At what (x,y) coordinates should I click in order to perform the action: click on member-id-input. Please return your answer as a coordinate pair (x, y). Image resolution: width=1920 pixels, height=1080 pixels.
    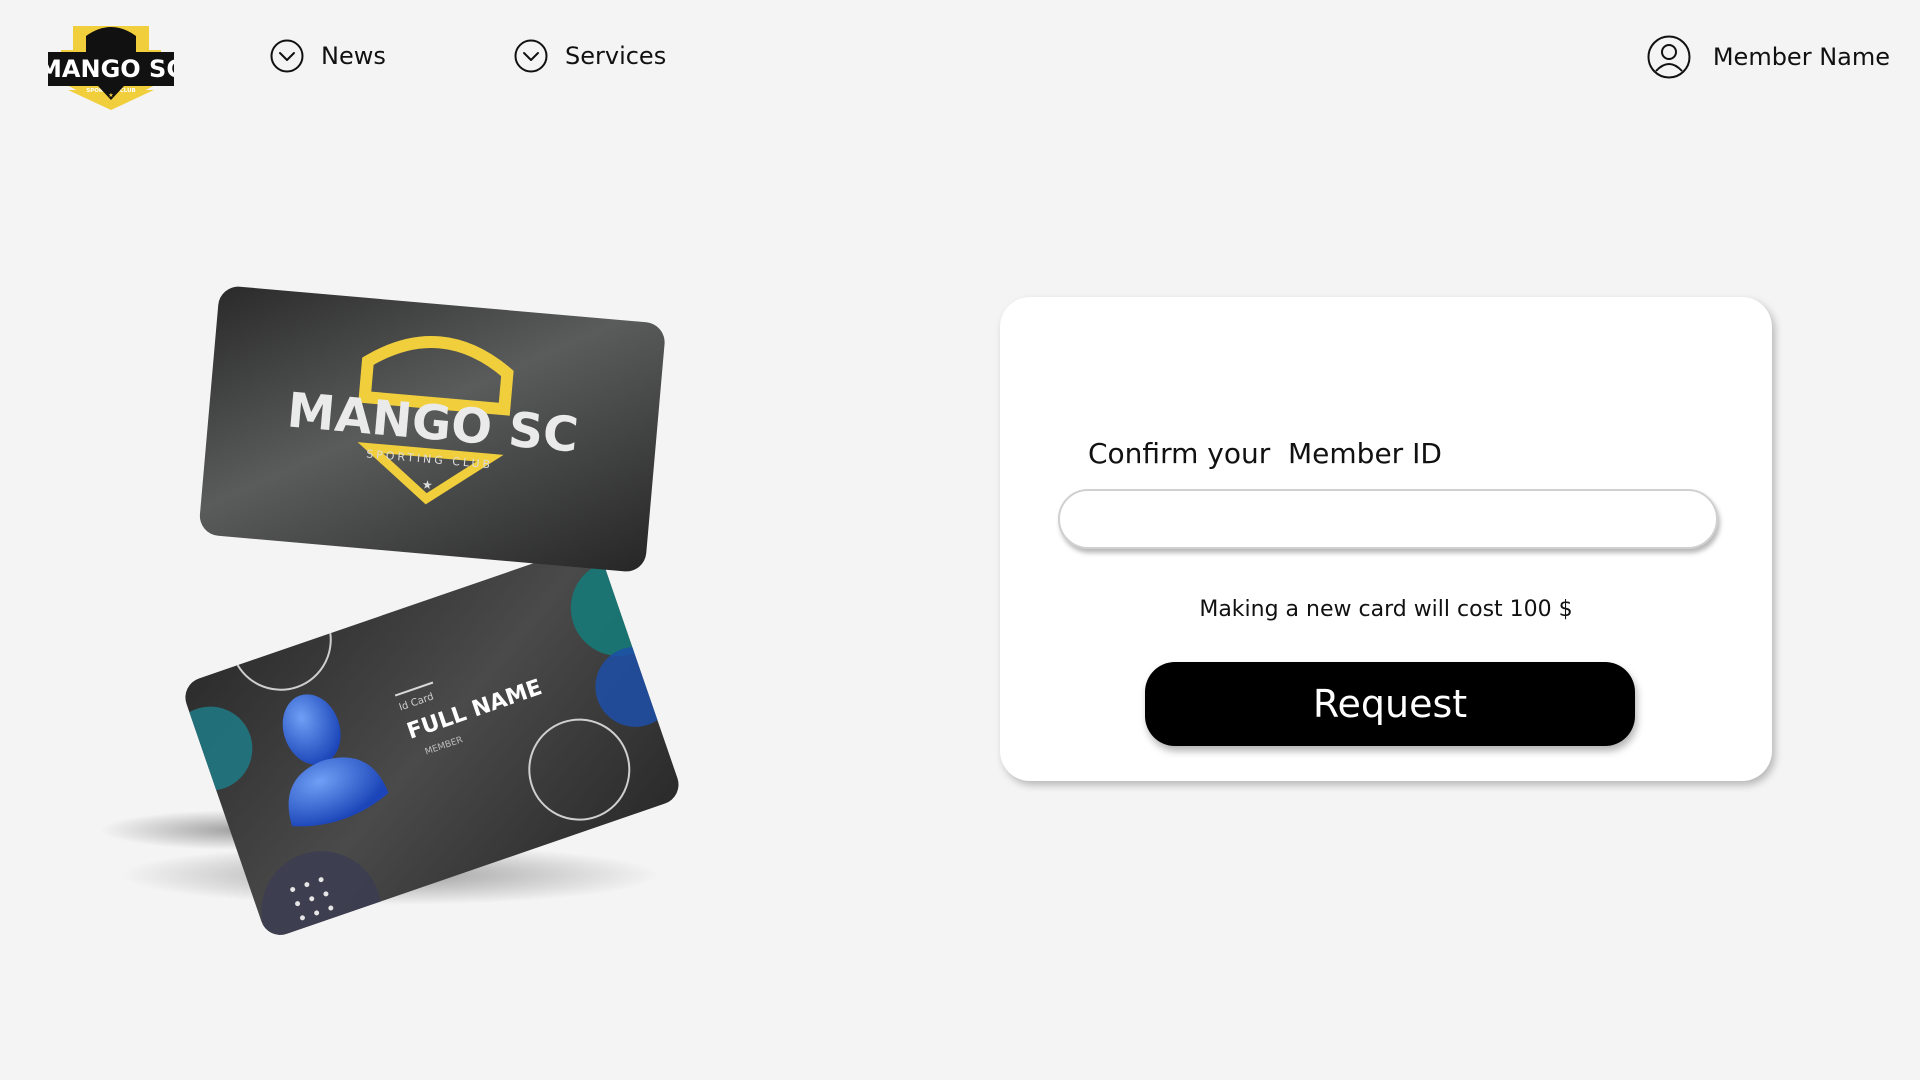
    Looking at the image, I should click on (1388, 519).